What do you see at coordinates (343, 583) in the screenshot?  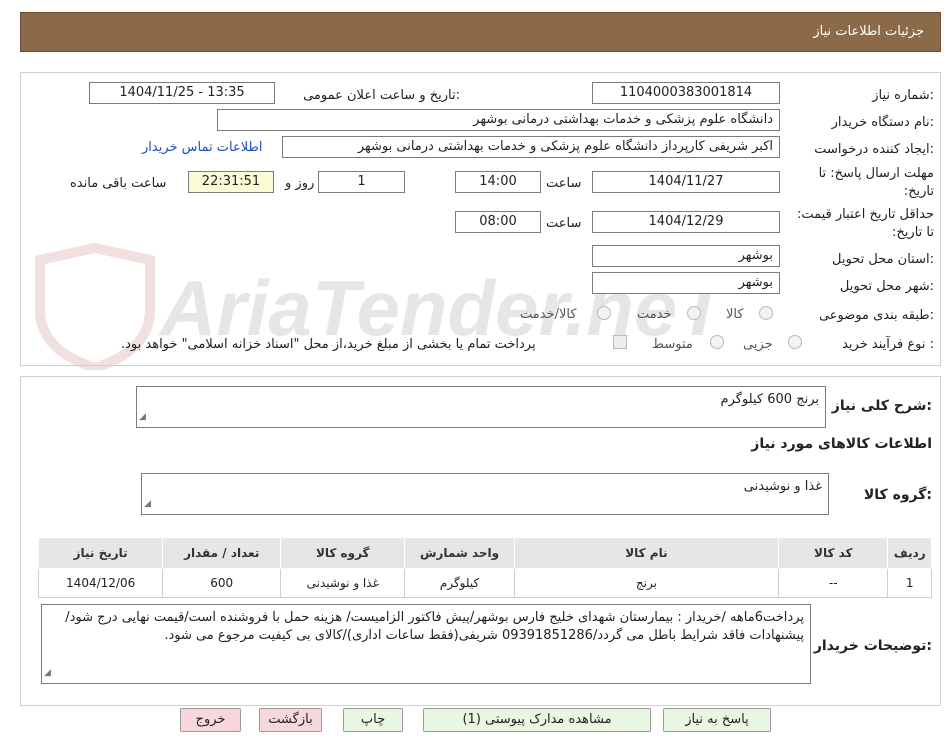 I see `cell-group: غذا و نوشیدنی` at bounding box center [343, 583].